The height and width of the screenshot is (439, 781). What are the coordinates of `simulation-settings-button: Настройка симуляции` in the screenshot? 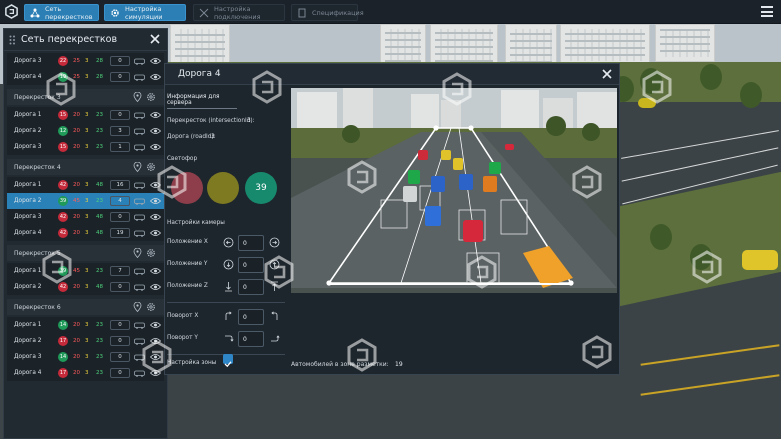 It's located at (145, 12).